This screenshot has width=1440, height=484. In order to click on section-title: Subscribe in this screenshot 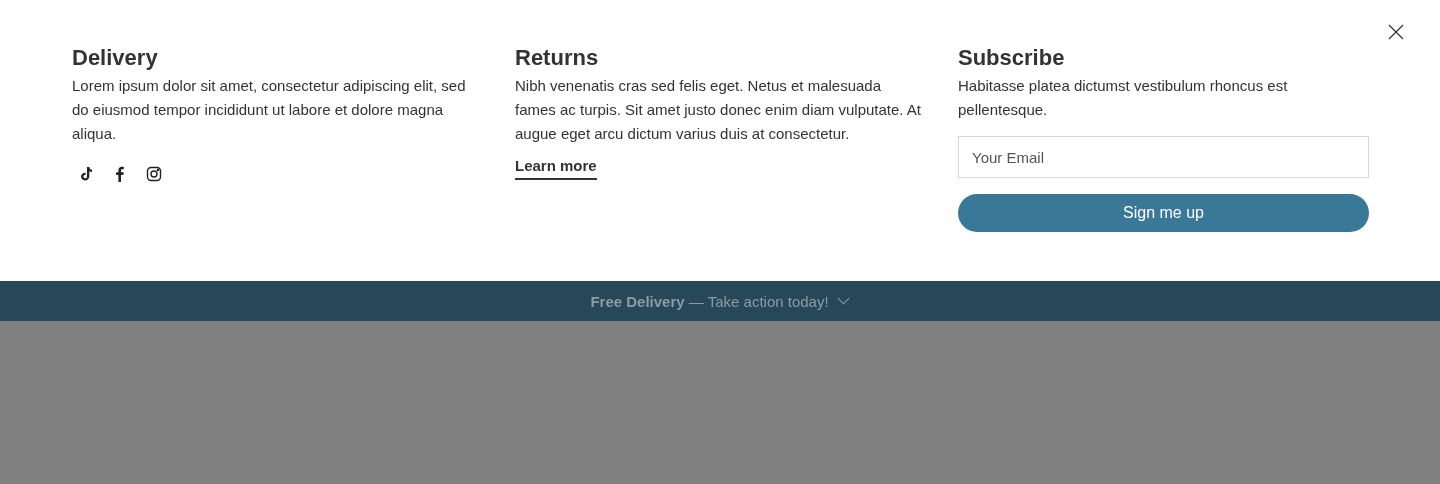, I will do `click(1011, 58)`.